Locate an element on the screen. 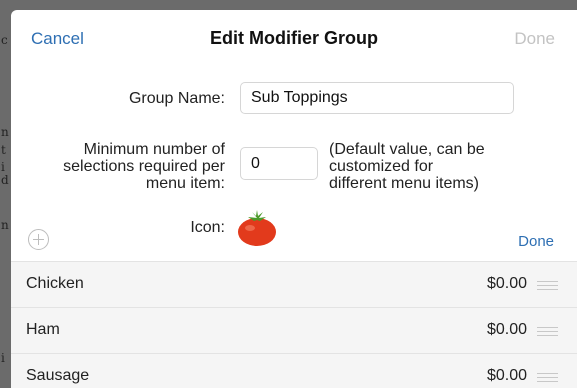 The height and width of the screenshot is (388, 577). modifier-name: Chicken is located at coordinates (55, 283).